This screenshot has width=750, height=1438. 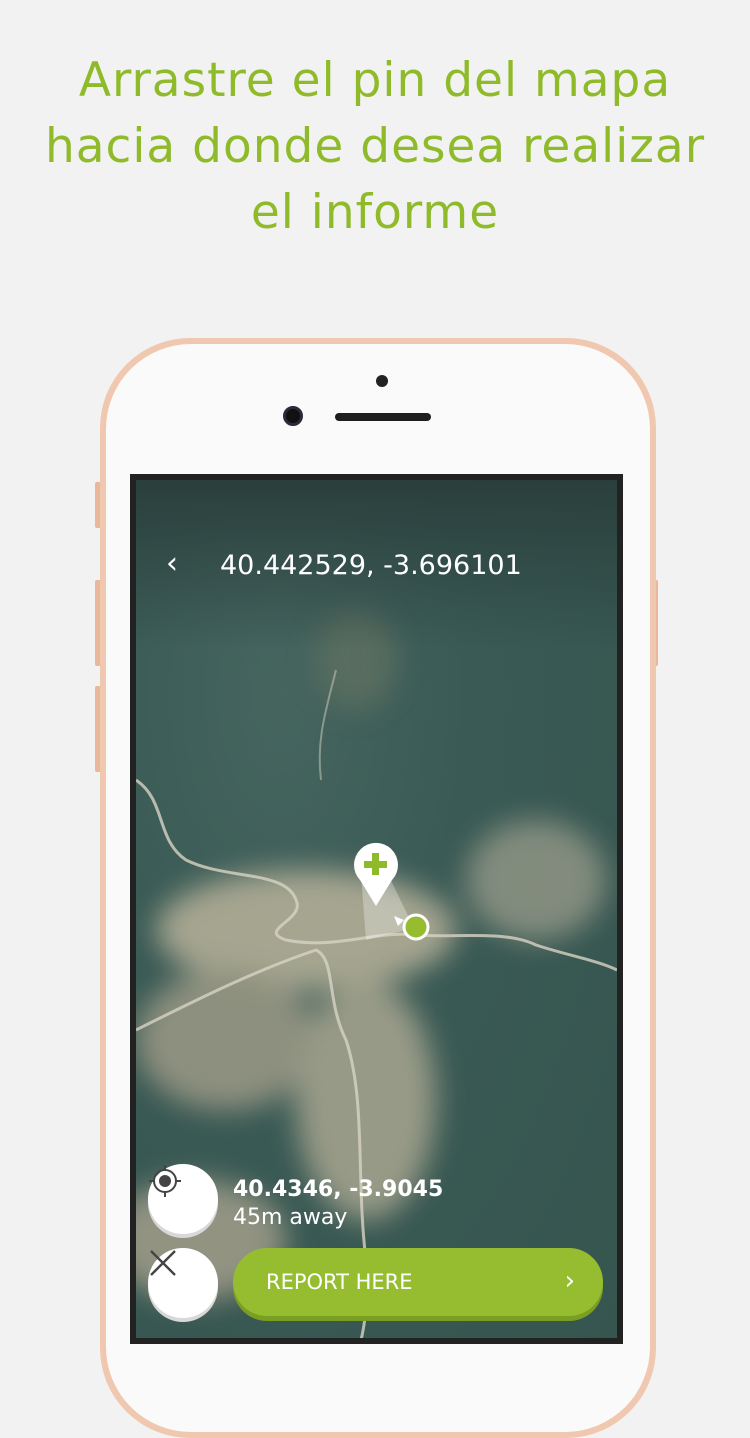 I want to click on chevron-right-icon: ›, so click(x=569, y=1281).